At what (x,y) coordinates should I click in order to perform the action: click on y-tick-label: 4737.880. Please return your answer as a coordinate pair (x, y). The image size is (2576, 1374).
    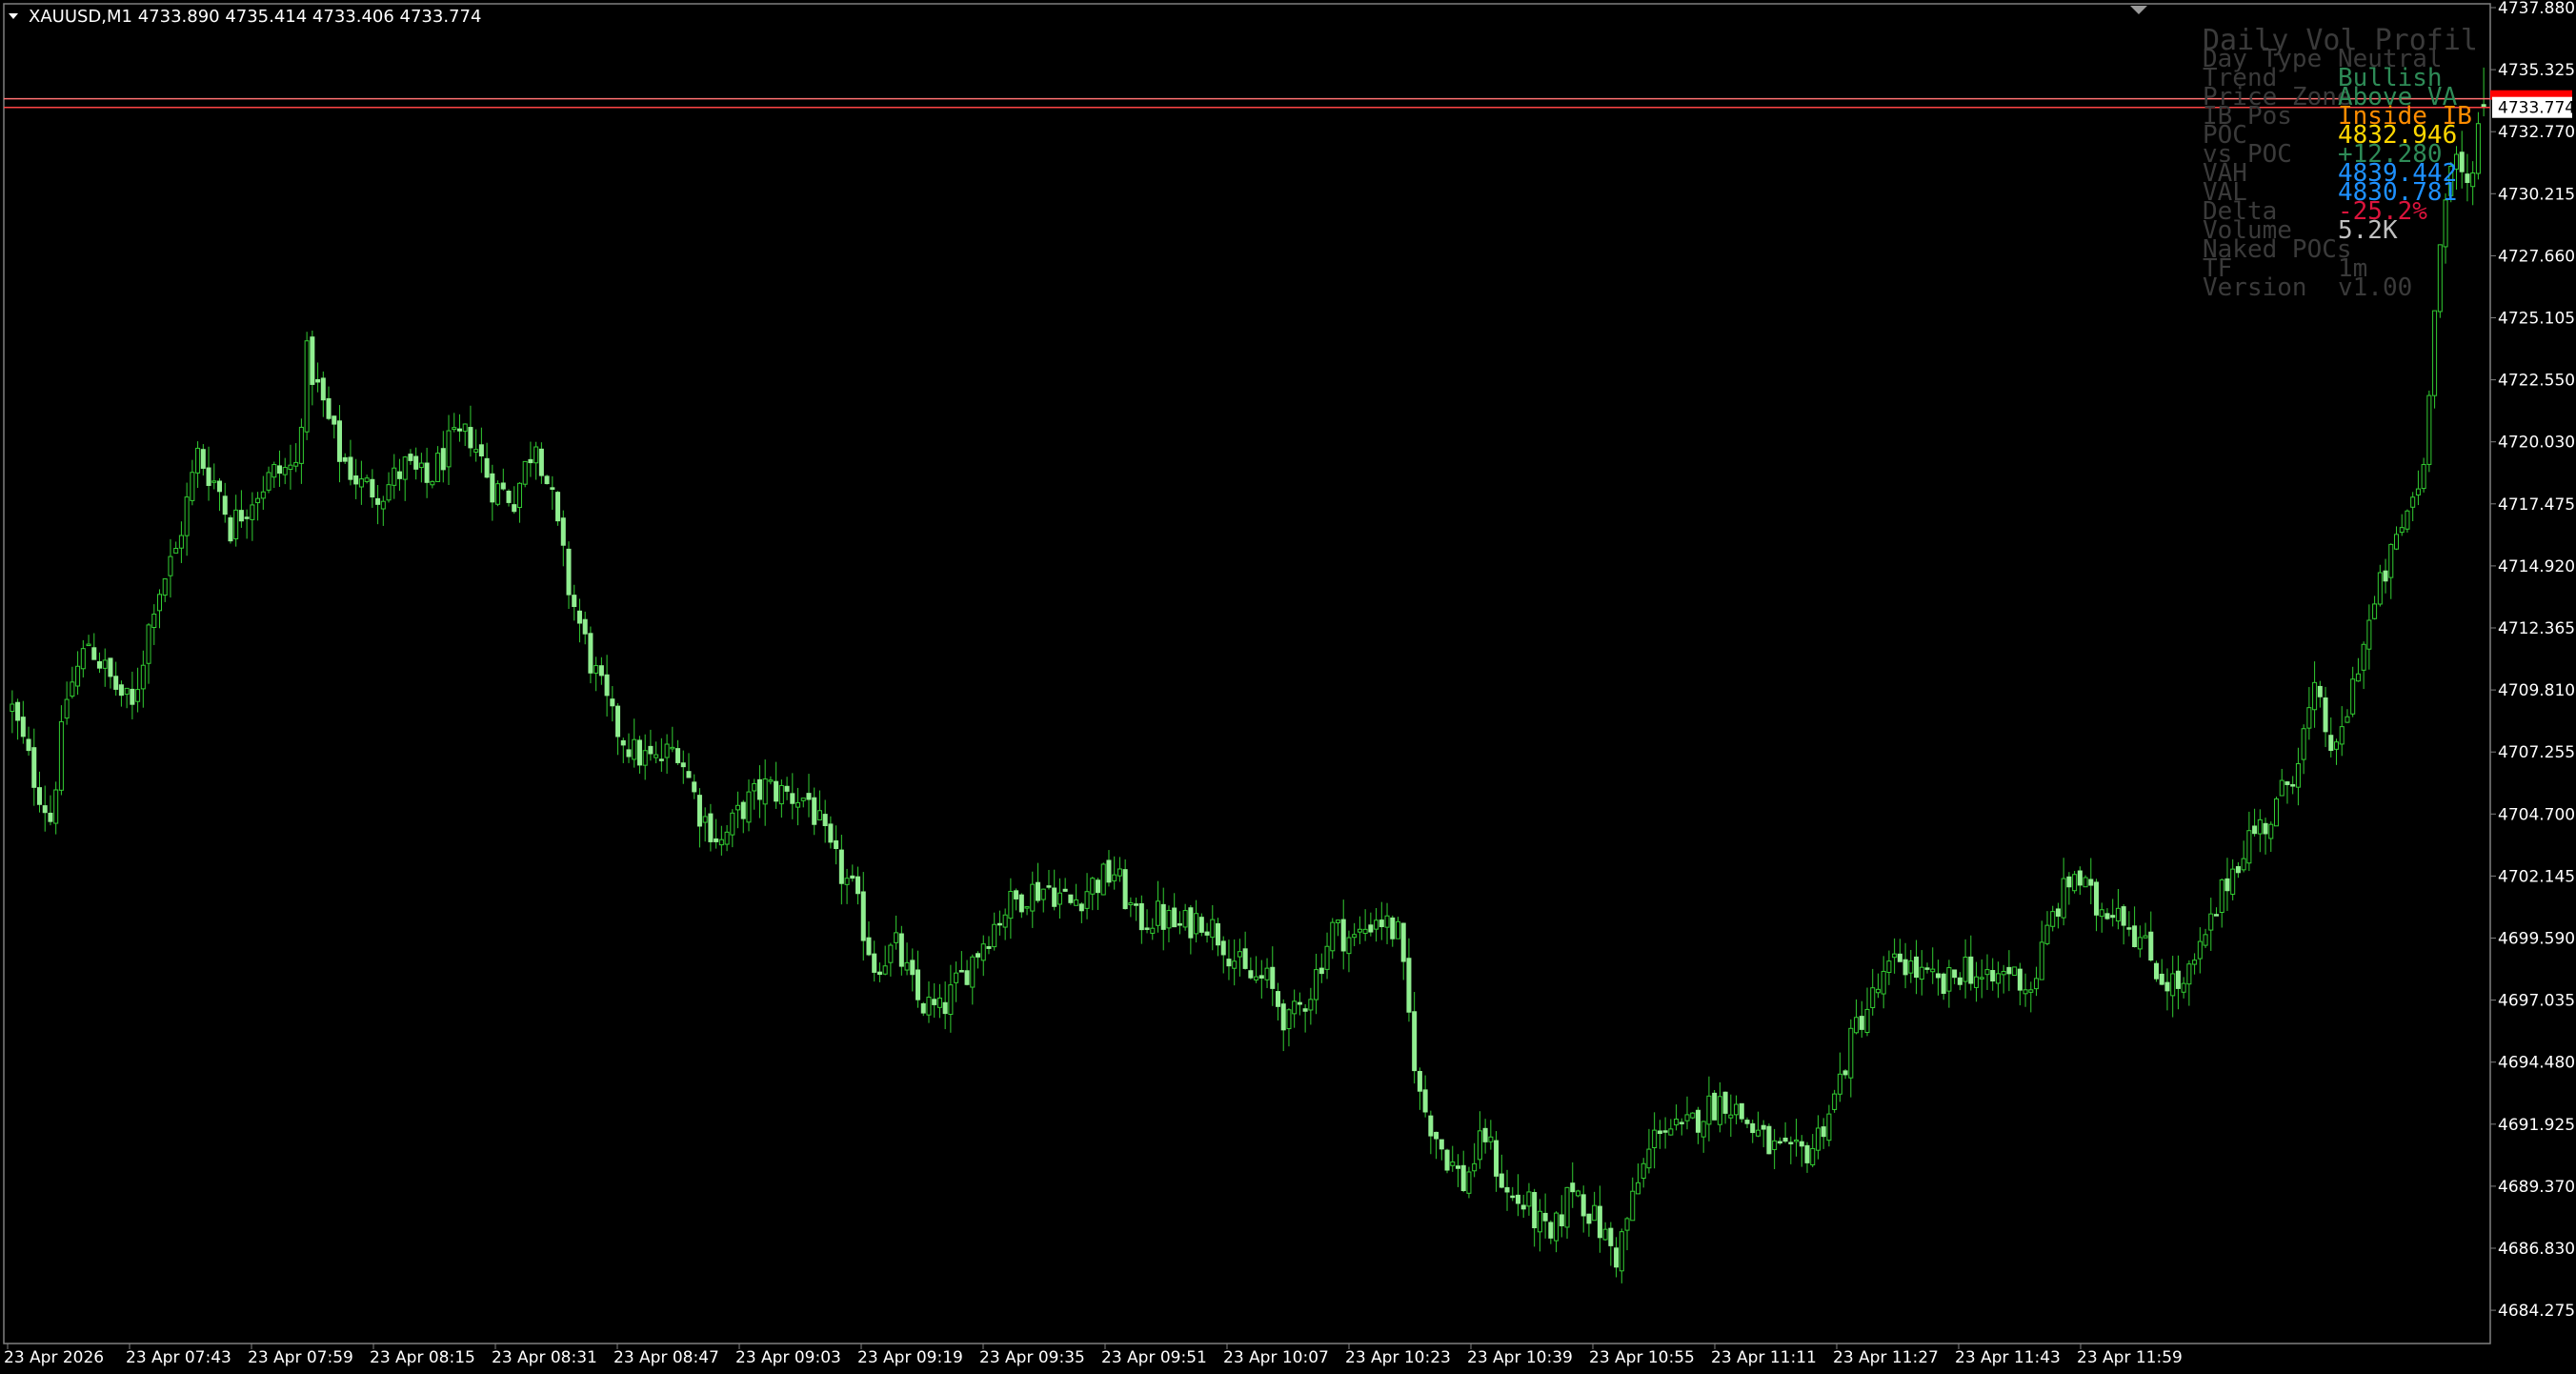
    Looking at the image, I should click on (2536, 9).